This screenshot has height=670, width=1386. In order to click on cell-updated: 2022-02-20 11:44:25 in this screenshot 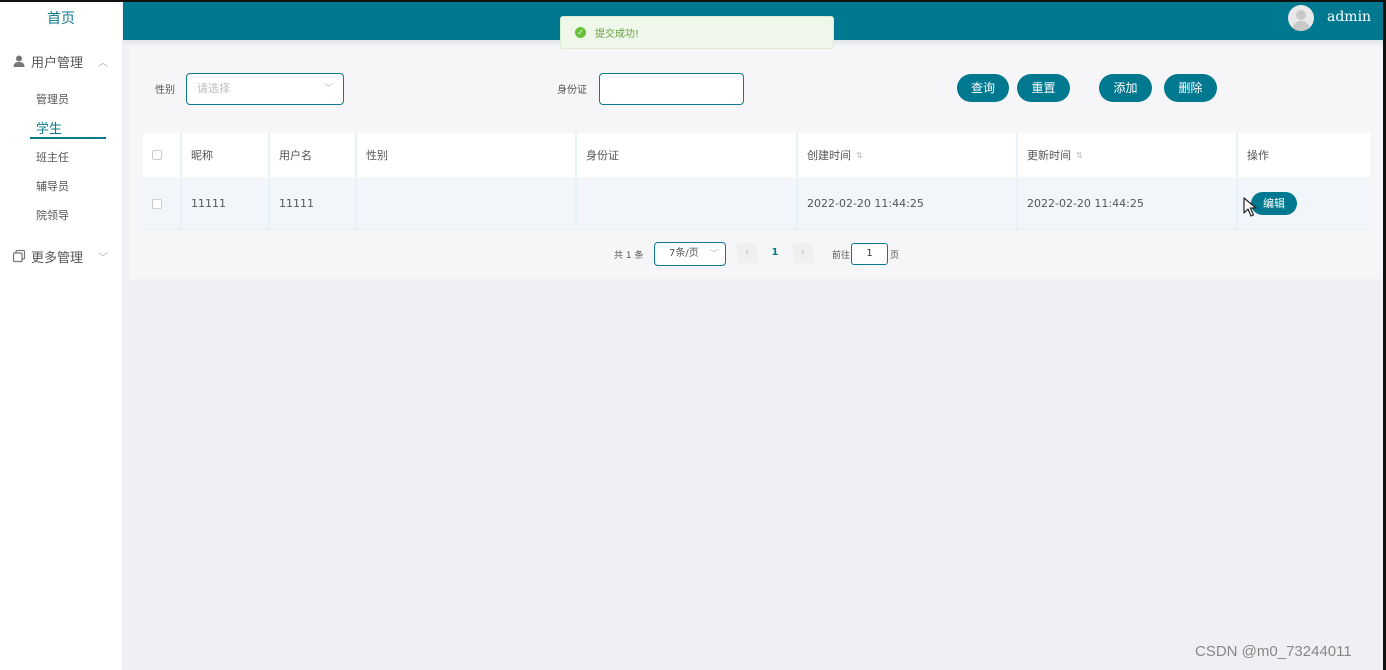, I will do `click(1128, 203)`.